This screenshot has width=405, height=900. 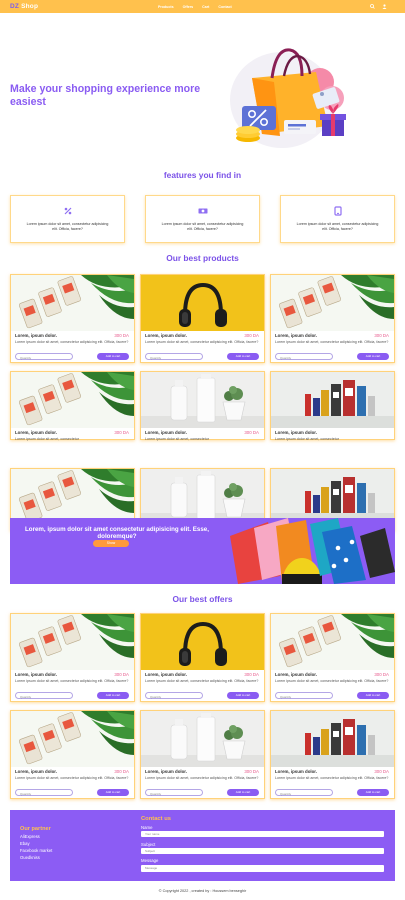 I want to click on nav-menu: Products Offers Cart Contact, so click(x=195, y=6).